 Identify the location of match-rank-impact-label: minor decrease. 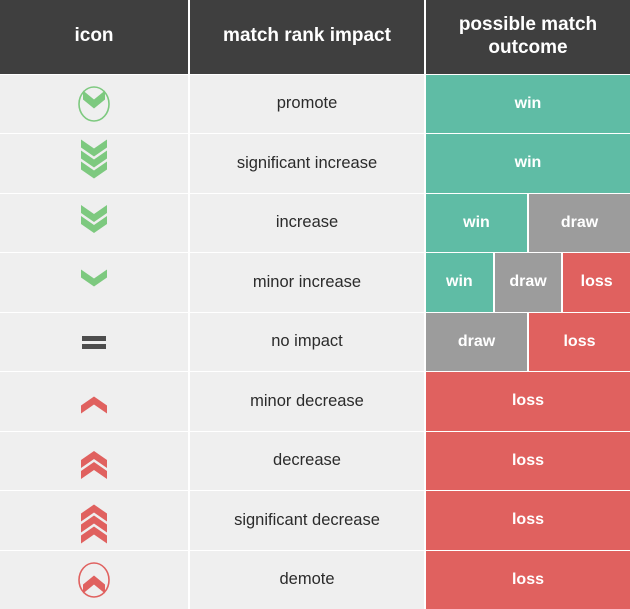
(307, 401).